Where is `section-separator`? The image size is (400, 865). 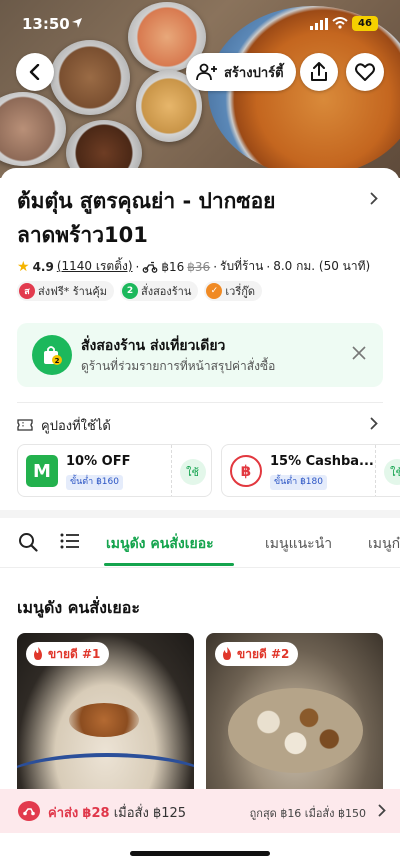
section-separator is located at coordinates (200, 514).